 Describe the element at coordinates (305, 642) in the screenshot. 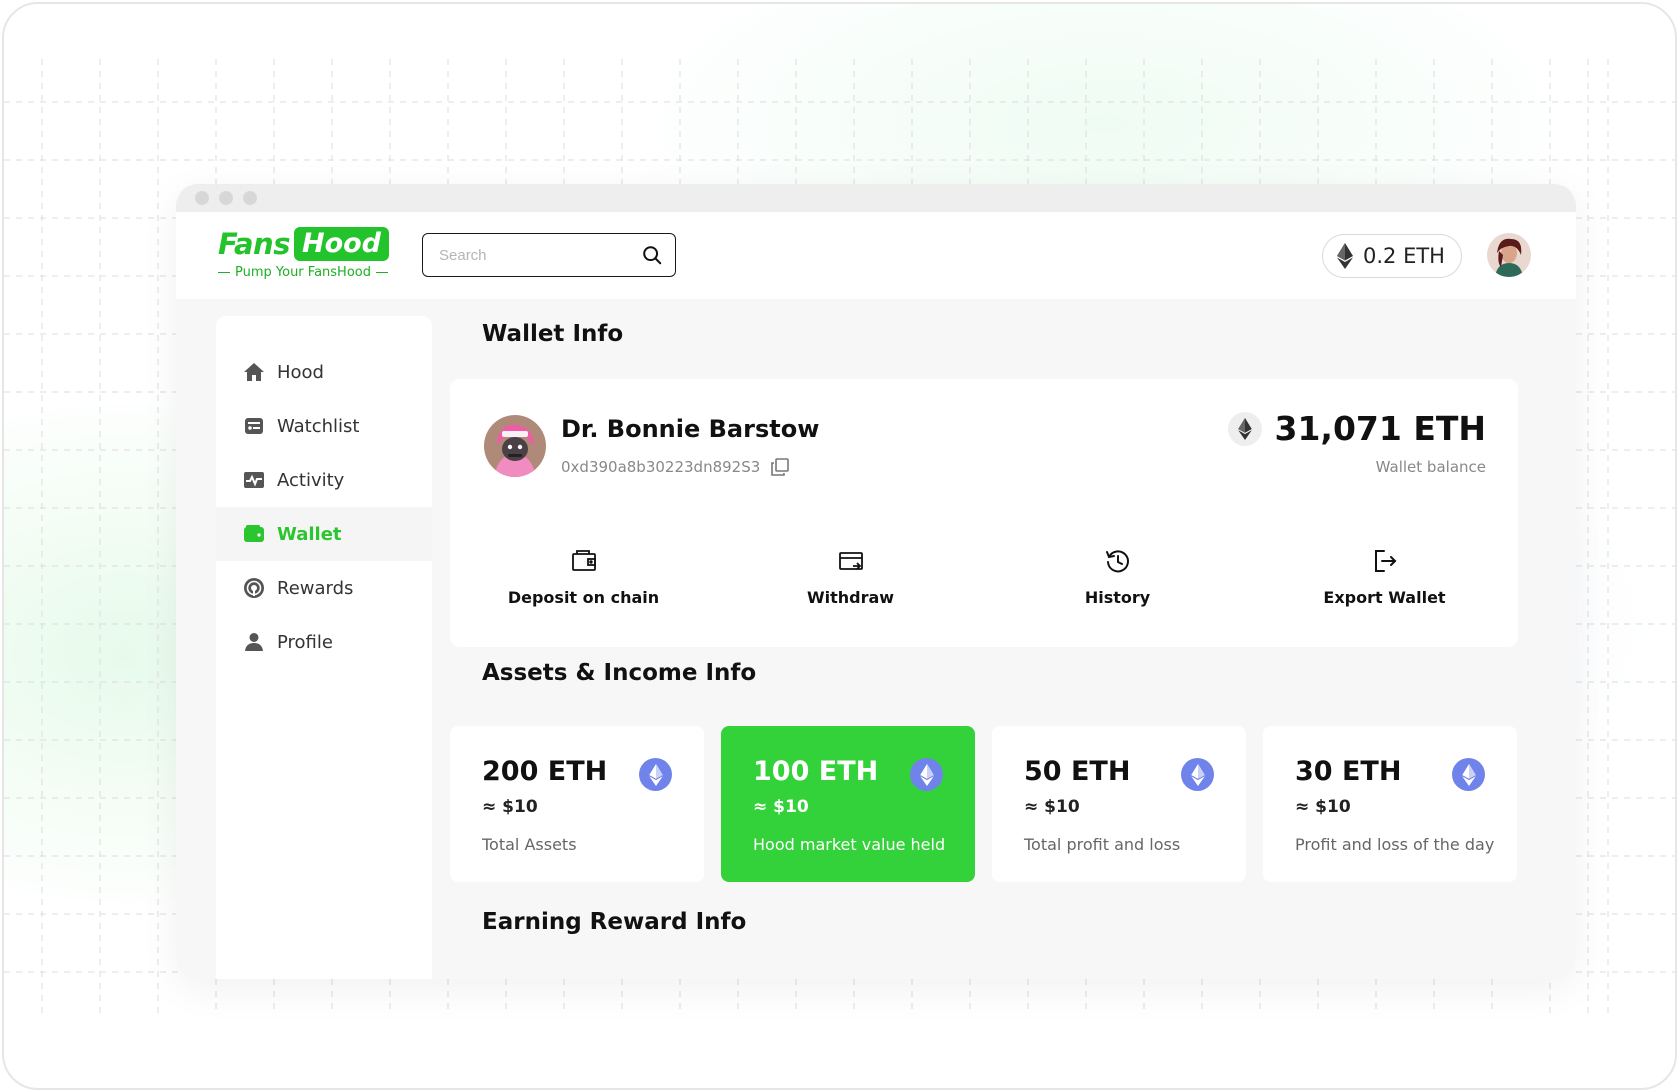

I see `sidebar-item-label: Profile` at that location.